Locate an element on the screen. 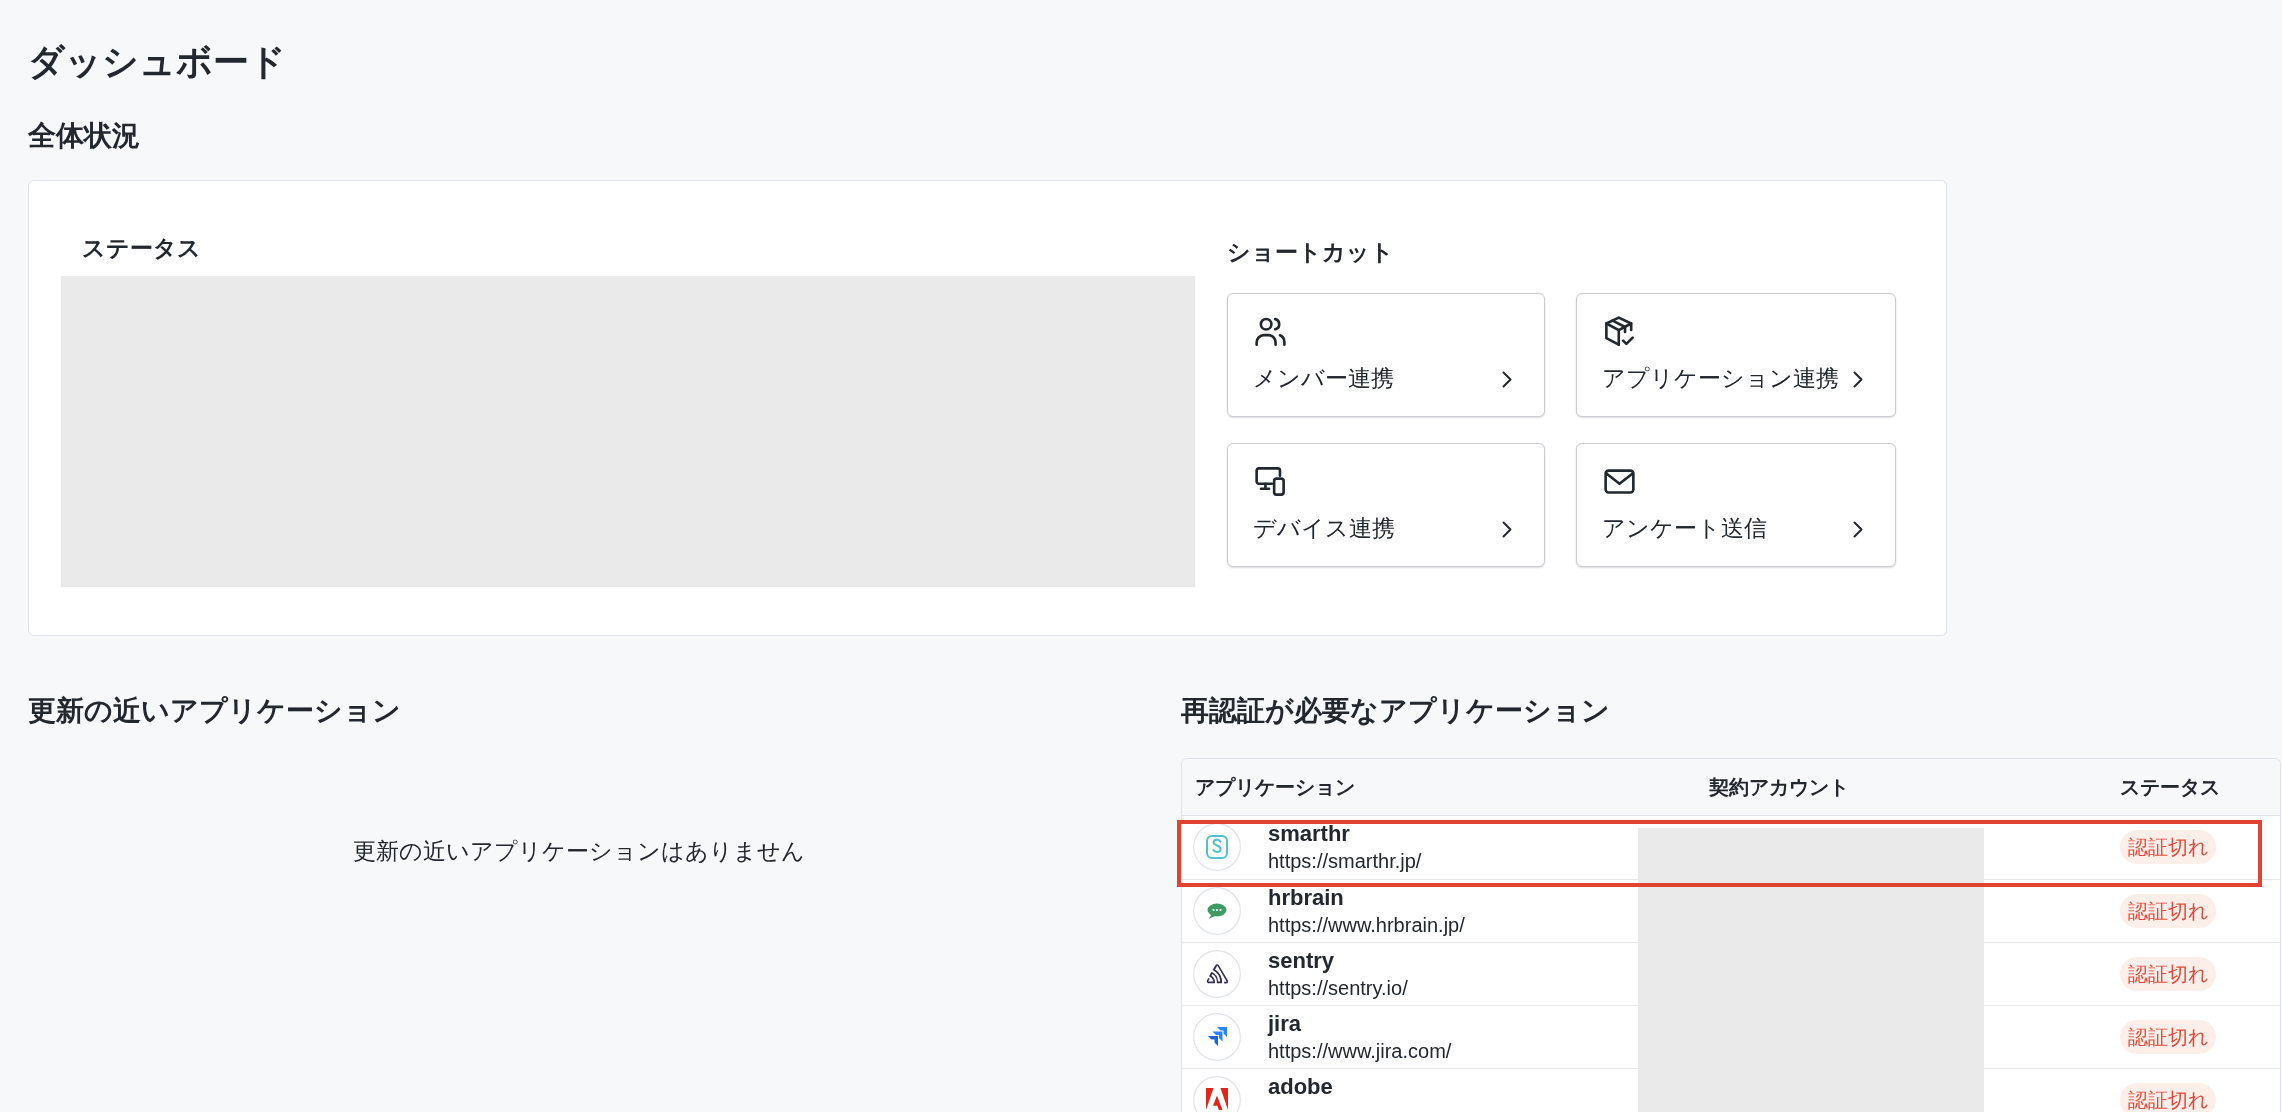  column-header: アプリケーション is located at coordinates (1275, 786).